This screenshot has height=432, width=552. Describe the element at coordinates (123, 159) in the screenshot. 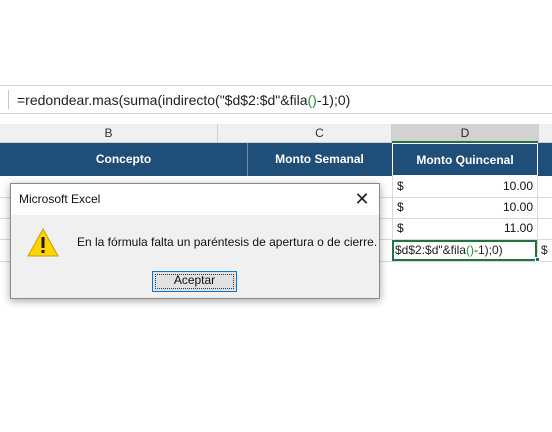

I see `header-concepto: Concepto` at that location.